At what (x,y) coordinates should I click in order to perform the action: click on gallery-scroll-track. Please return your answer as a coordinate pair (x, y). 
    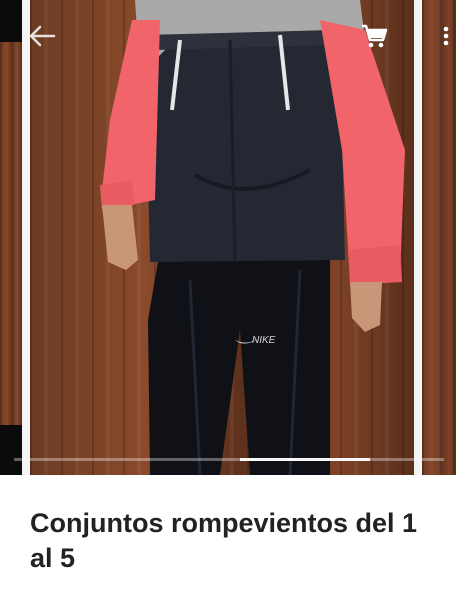
    Looking at the image, I should click on (229, 459).